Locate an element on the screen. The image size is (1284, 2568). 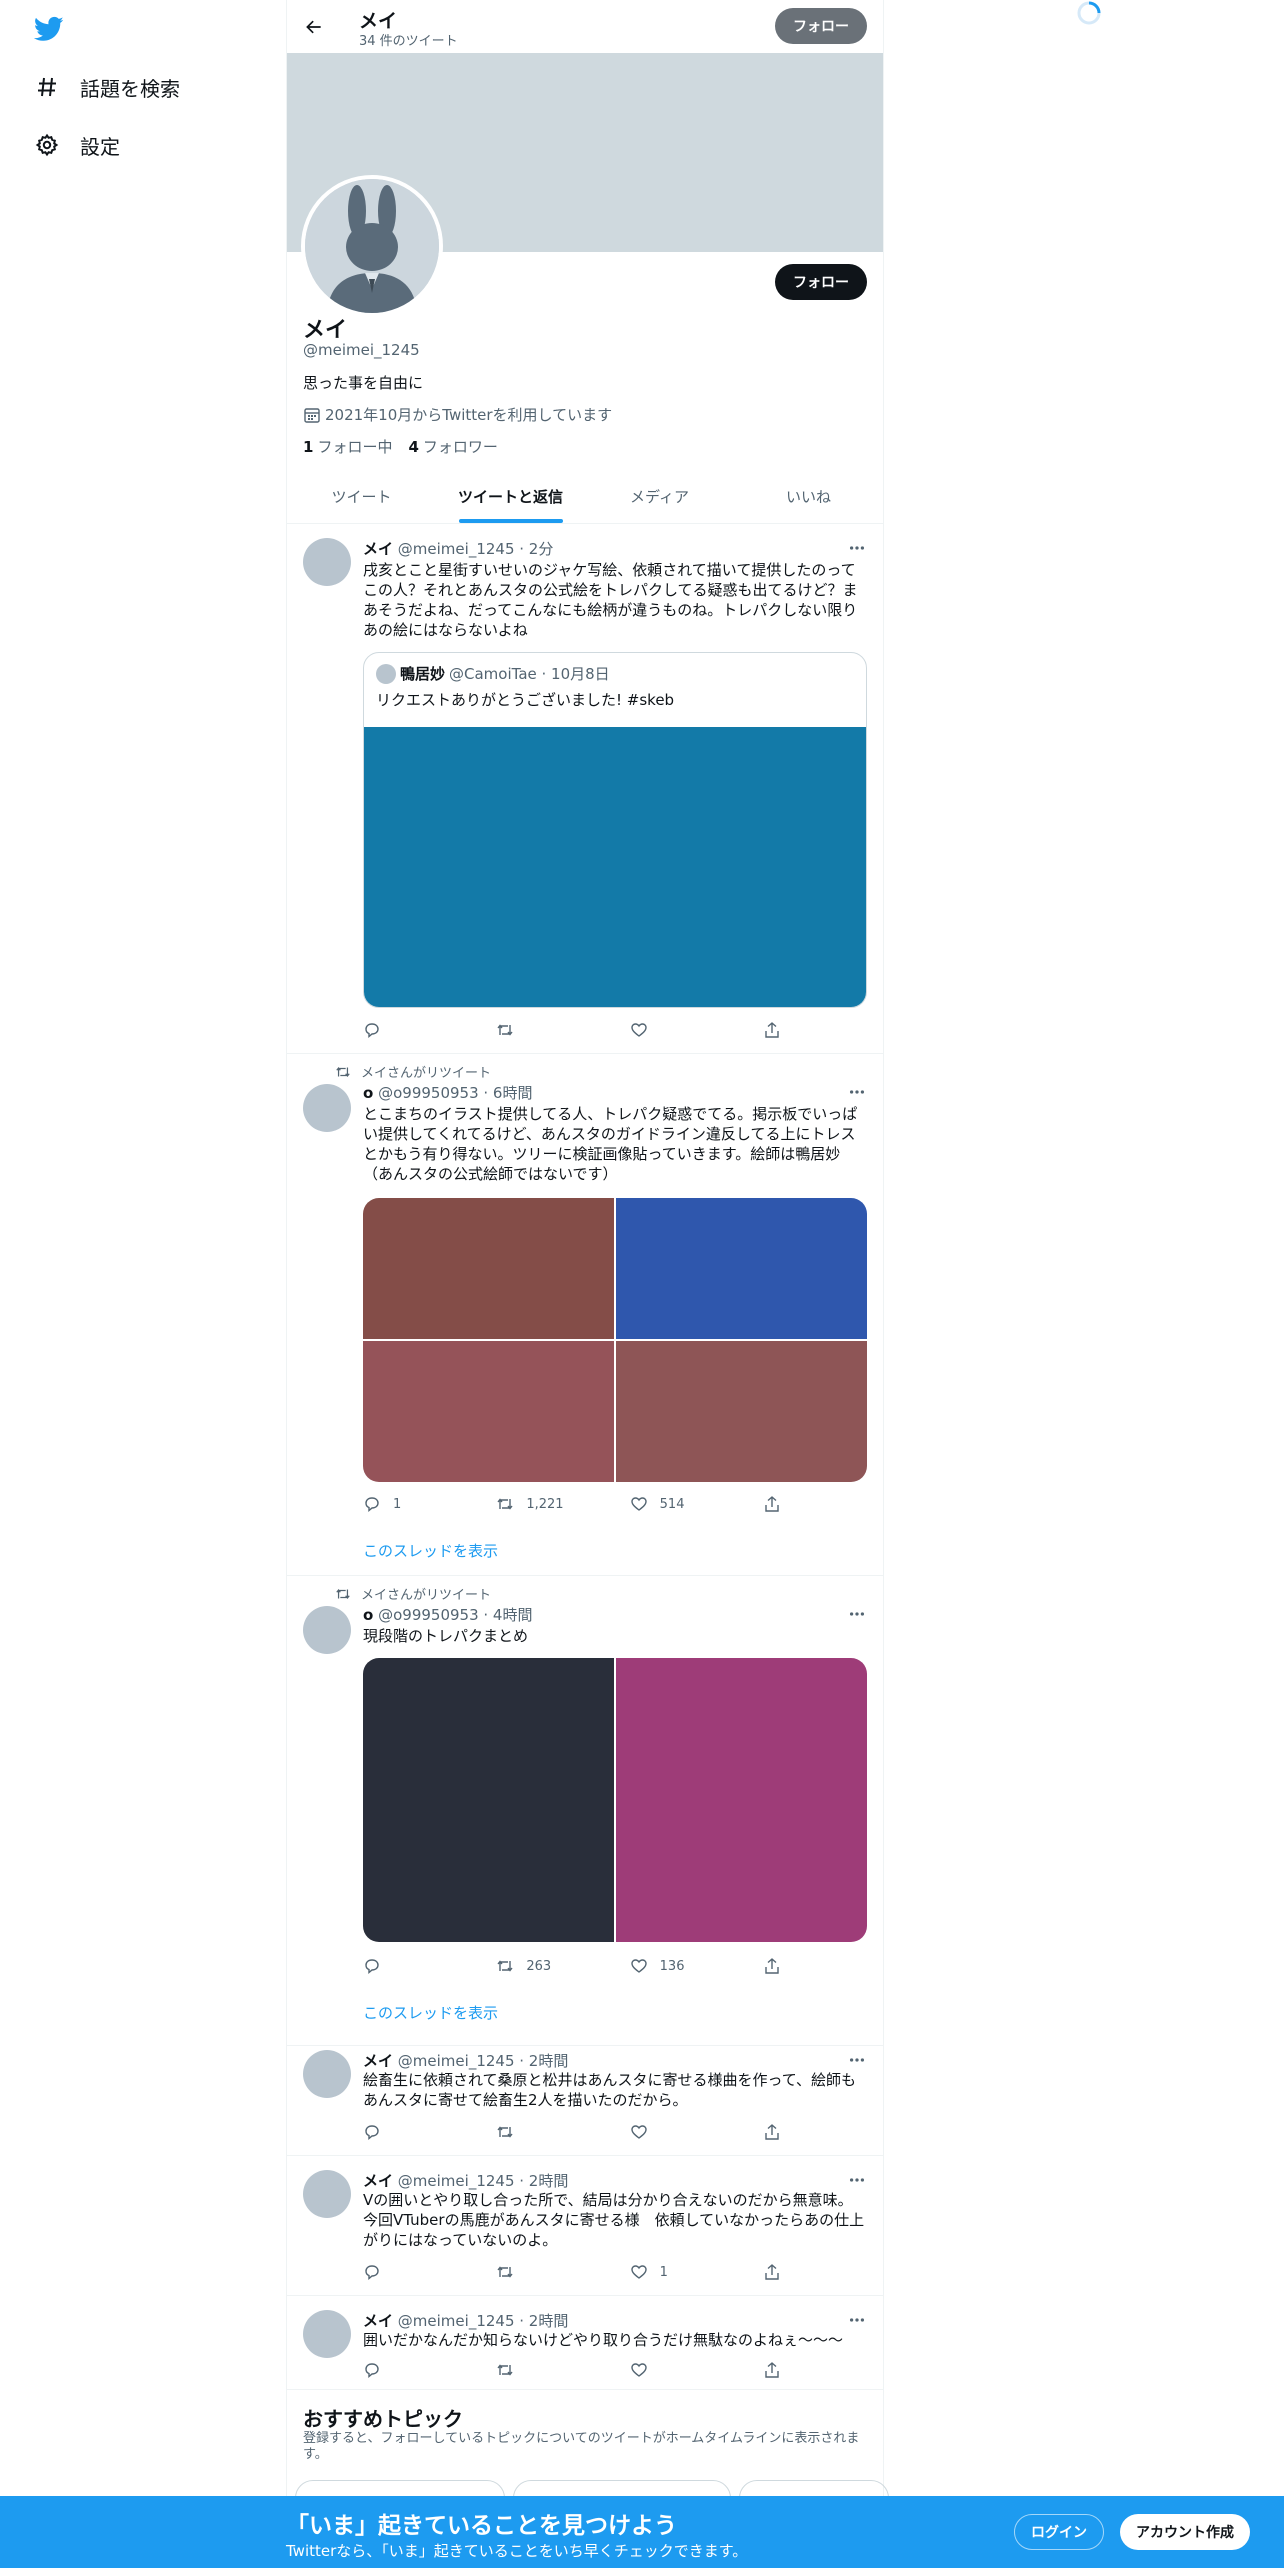
share-icon is located at coordinates (772, 2370).